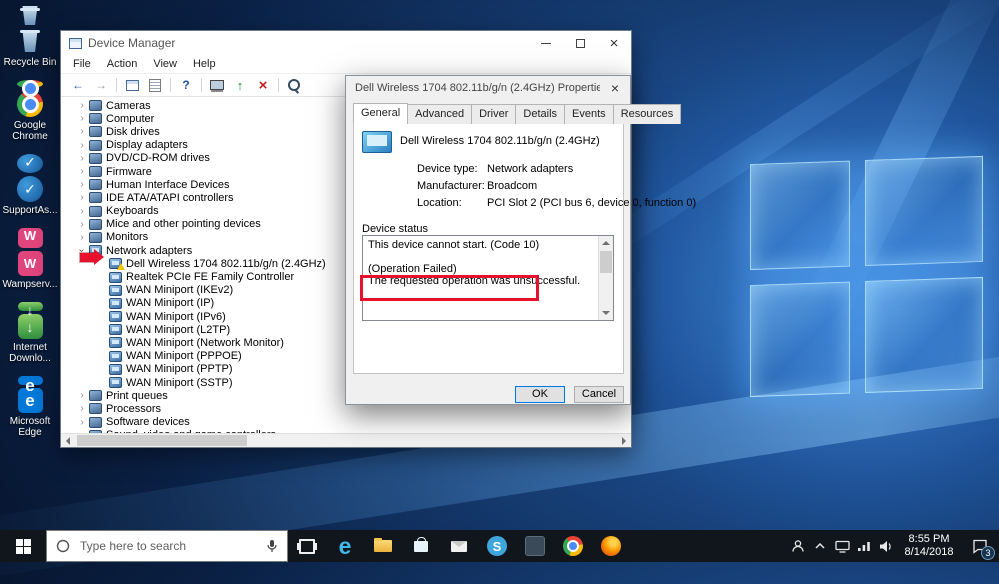 The image size is (999, 584). I want to click on taskbar-chrome-icon, so click(573, 546).